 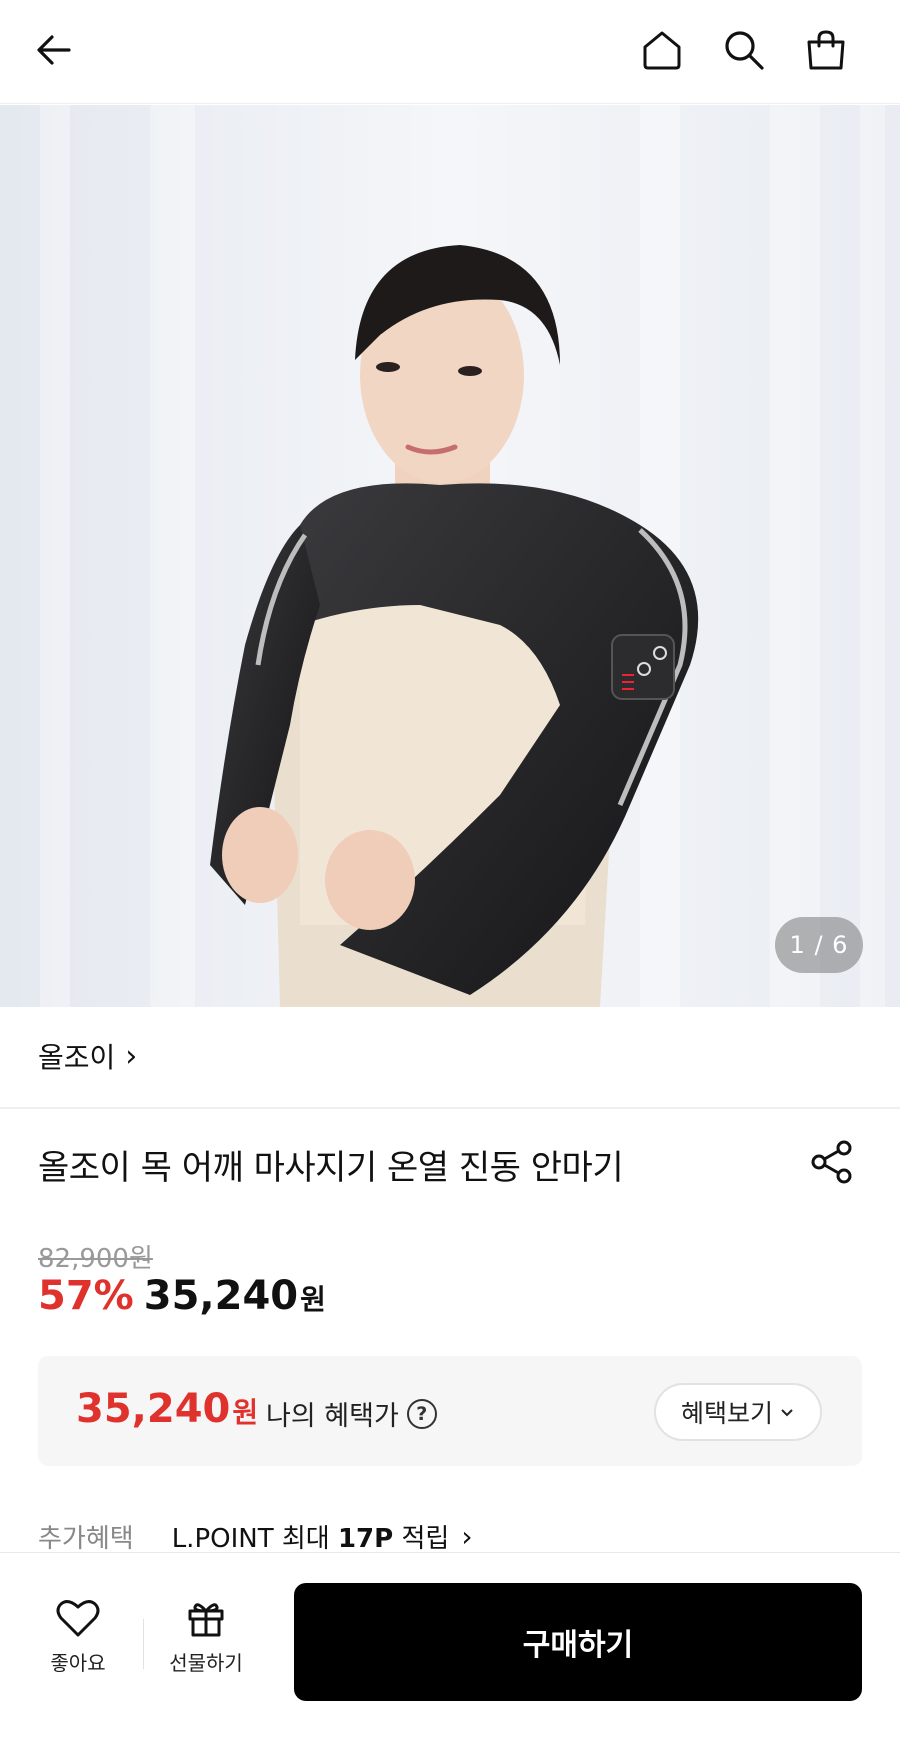 I want to click on benefit-price: 35,240 원, so click(x=167, y=1409).